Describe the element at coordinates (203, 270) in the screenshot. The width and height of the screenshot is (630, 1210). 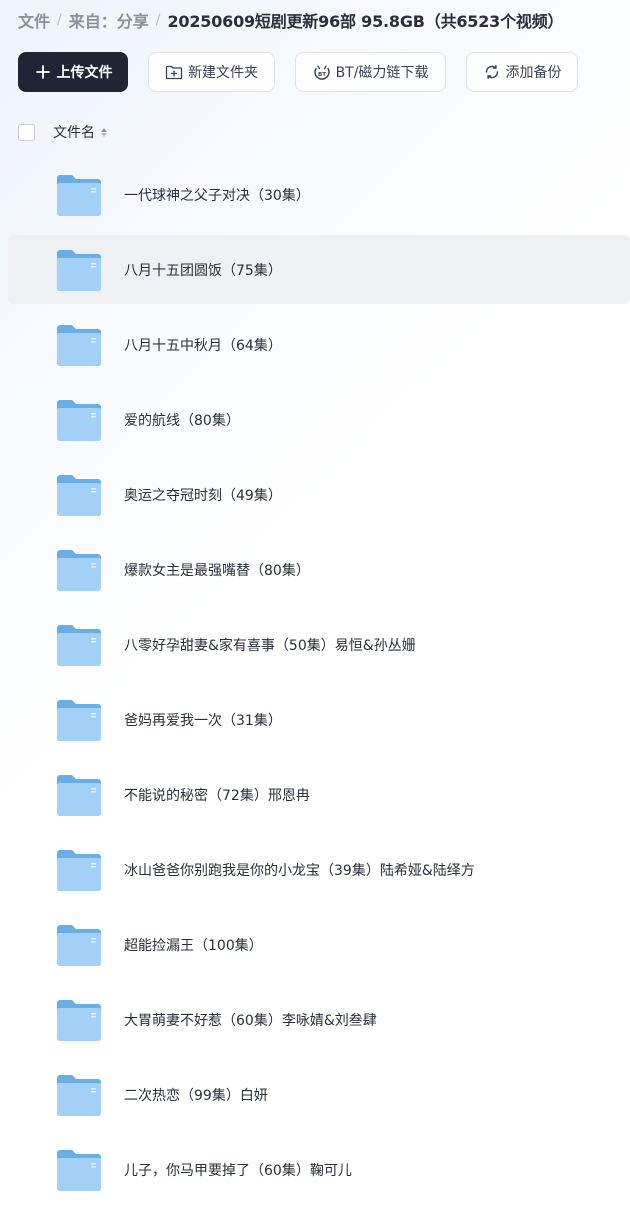
I see `file-name: 八月十五团圆饭（75集）` at that location.